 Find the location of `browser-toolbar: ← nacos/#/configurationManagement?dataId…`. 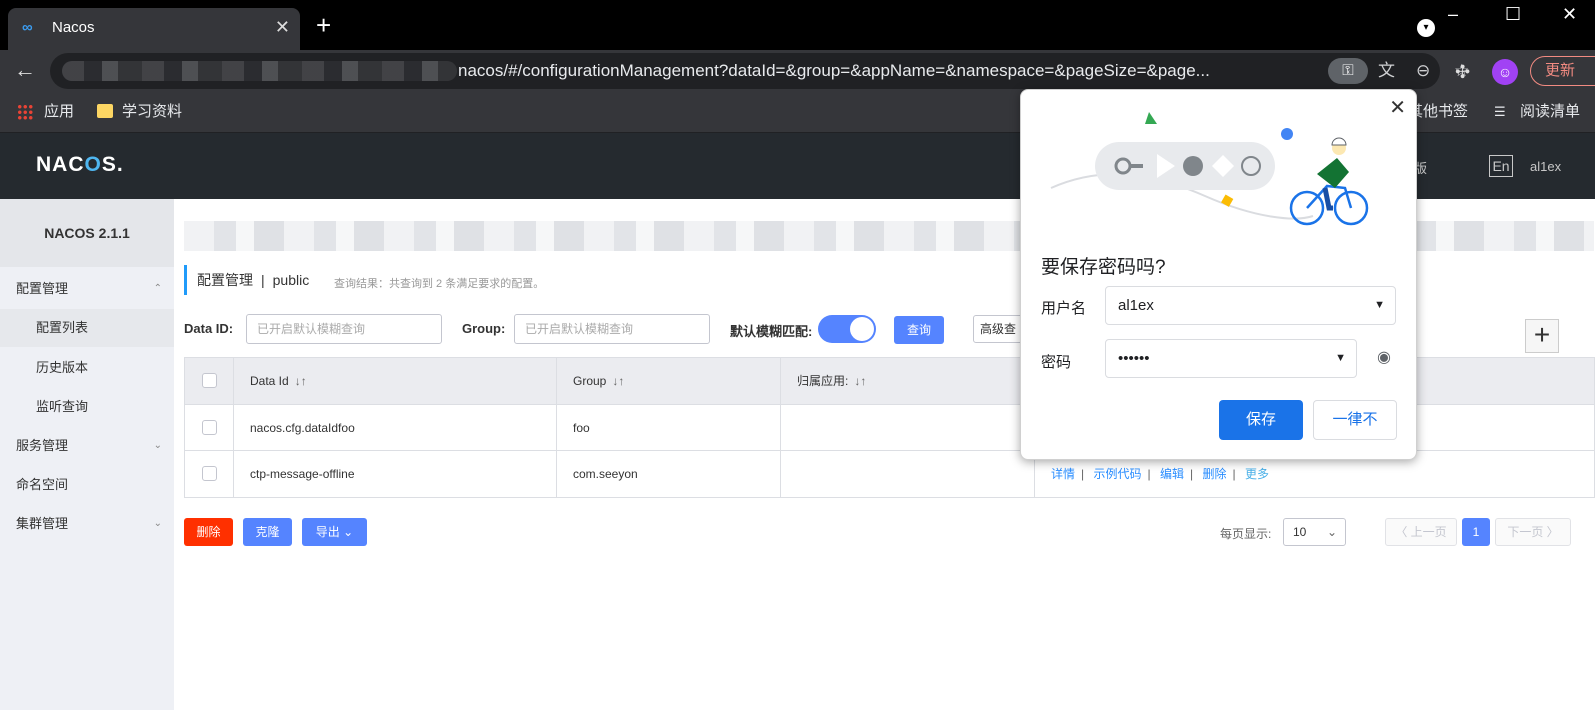

browser-toolbar: ← nacos/#/configurationManagement?dataId… is located at coordinates (797, 71).